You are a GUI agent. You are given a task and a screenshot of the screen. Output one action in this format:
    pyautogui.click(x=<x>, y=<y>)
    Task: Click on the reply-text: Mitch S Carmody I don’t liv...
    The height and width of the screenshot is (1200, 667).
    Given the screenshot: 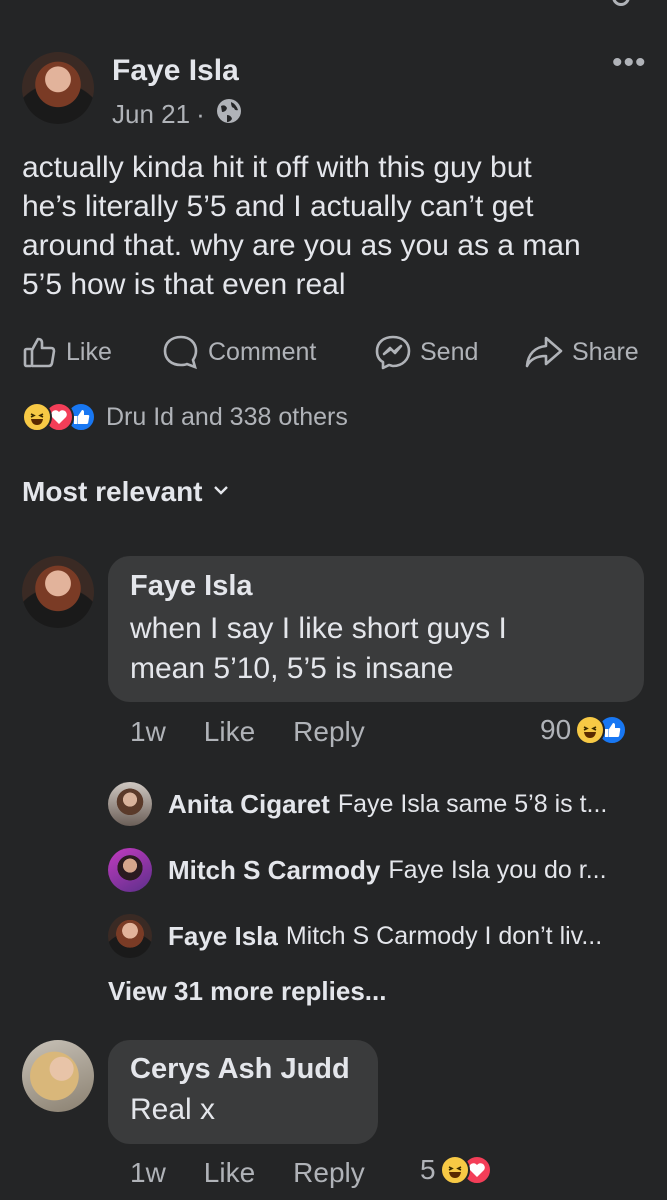 What is the action you would take?
    pyautogui.click(x=444, y=935)
    